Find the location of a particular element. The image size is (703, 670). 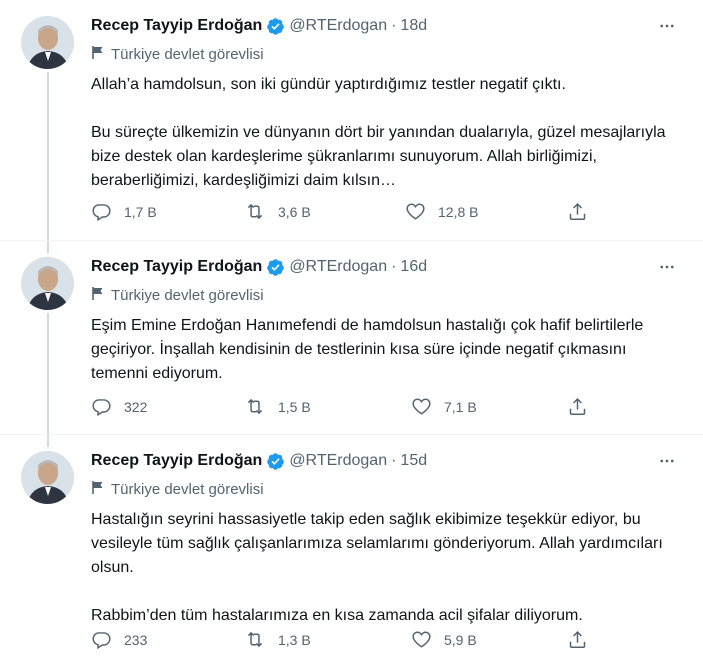

like-count: 7,1 B is located at coordinates (460, 406).